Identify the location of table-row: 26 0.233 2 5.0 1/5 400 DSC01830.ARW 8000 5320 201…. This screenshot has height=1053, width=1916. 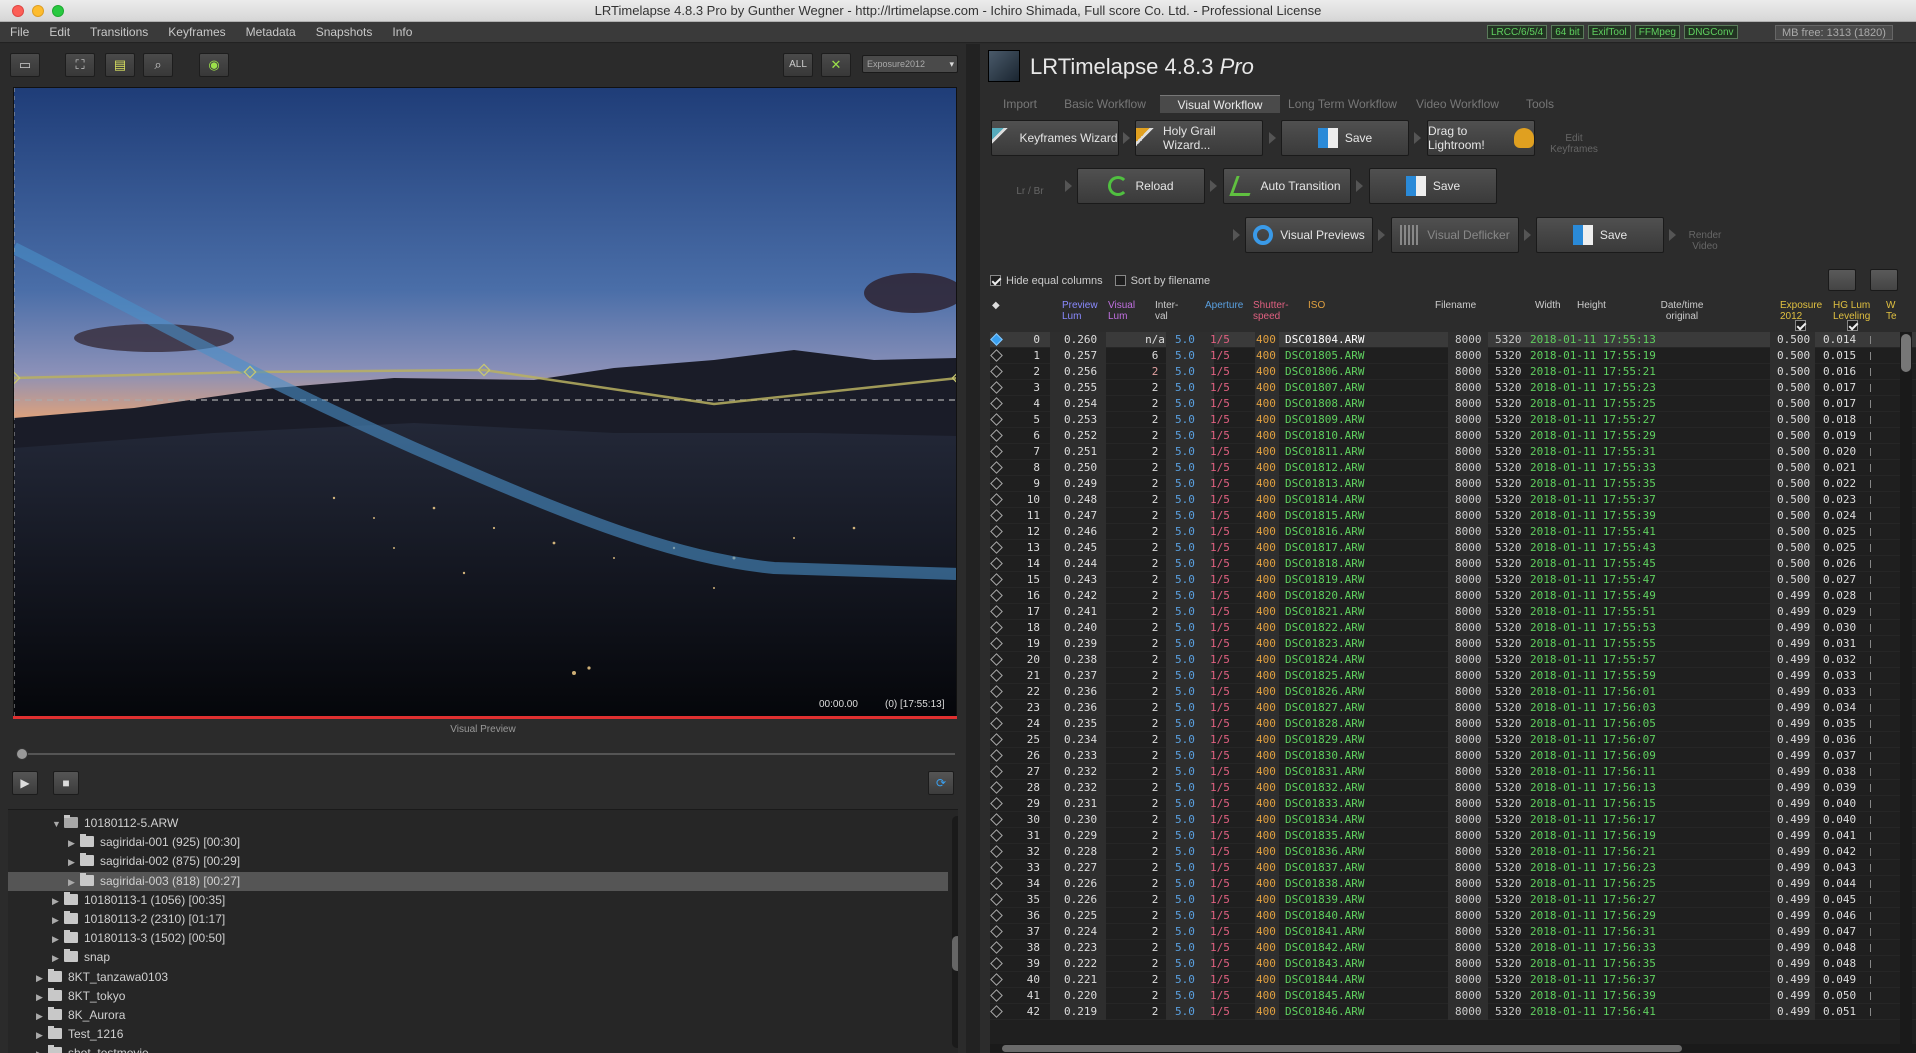
(1453, 756).